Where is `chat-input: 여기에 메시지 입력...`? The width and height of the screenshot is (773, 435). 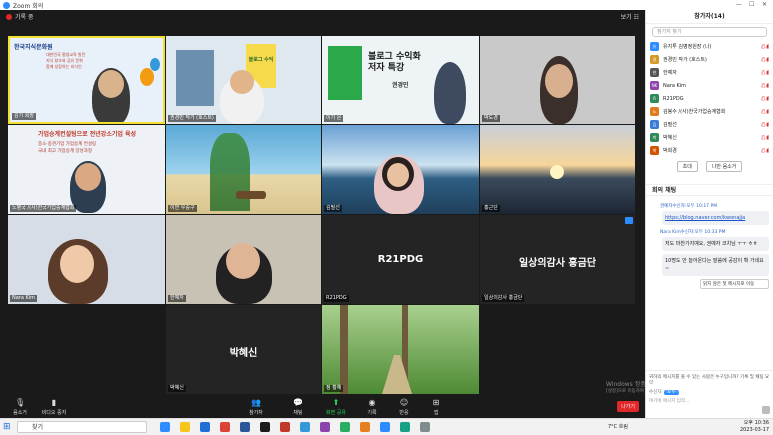
chat-input: 여기에 메시지 입력... is located at coordinates (710, 401).